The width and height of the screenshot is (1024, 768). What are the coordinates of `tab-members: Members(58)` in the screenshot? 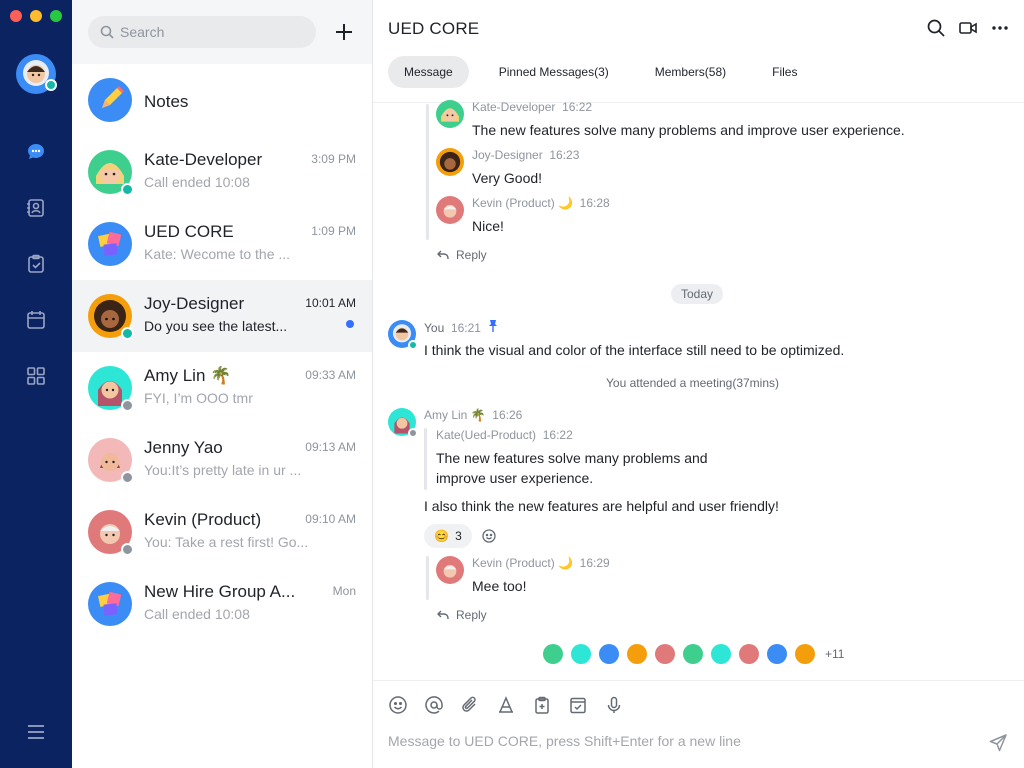 It's located at (690, 72).